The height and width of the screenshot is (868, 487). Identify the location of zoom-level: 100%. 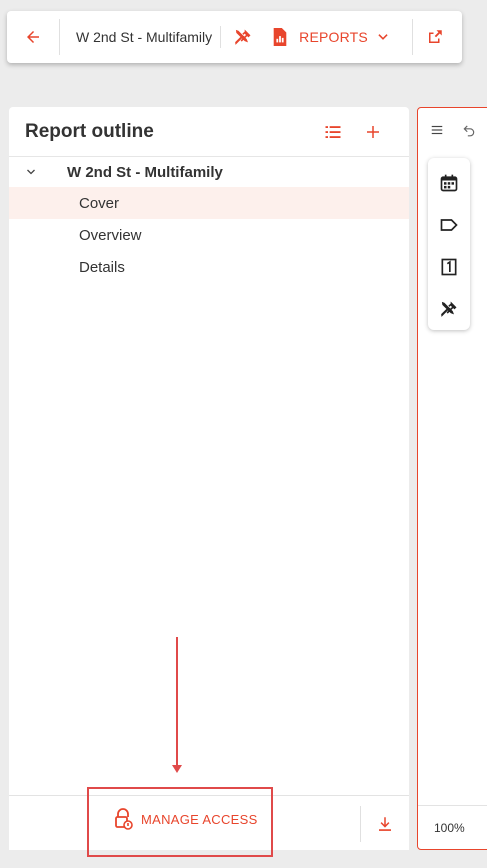
(452, 827).